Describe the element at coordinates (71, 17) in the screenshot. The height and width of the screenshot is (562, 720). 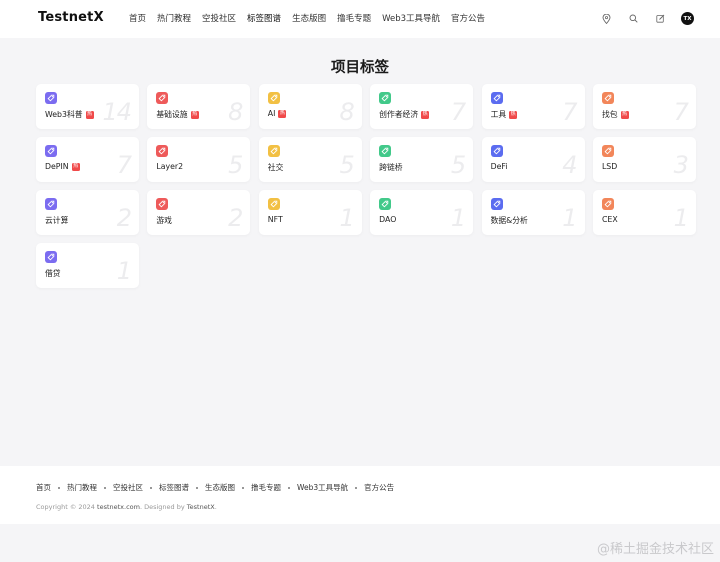
I see `site-logo: TestnetX` at that location.